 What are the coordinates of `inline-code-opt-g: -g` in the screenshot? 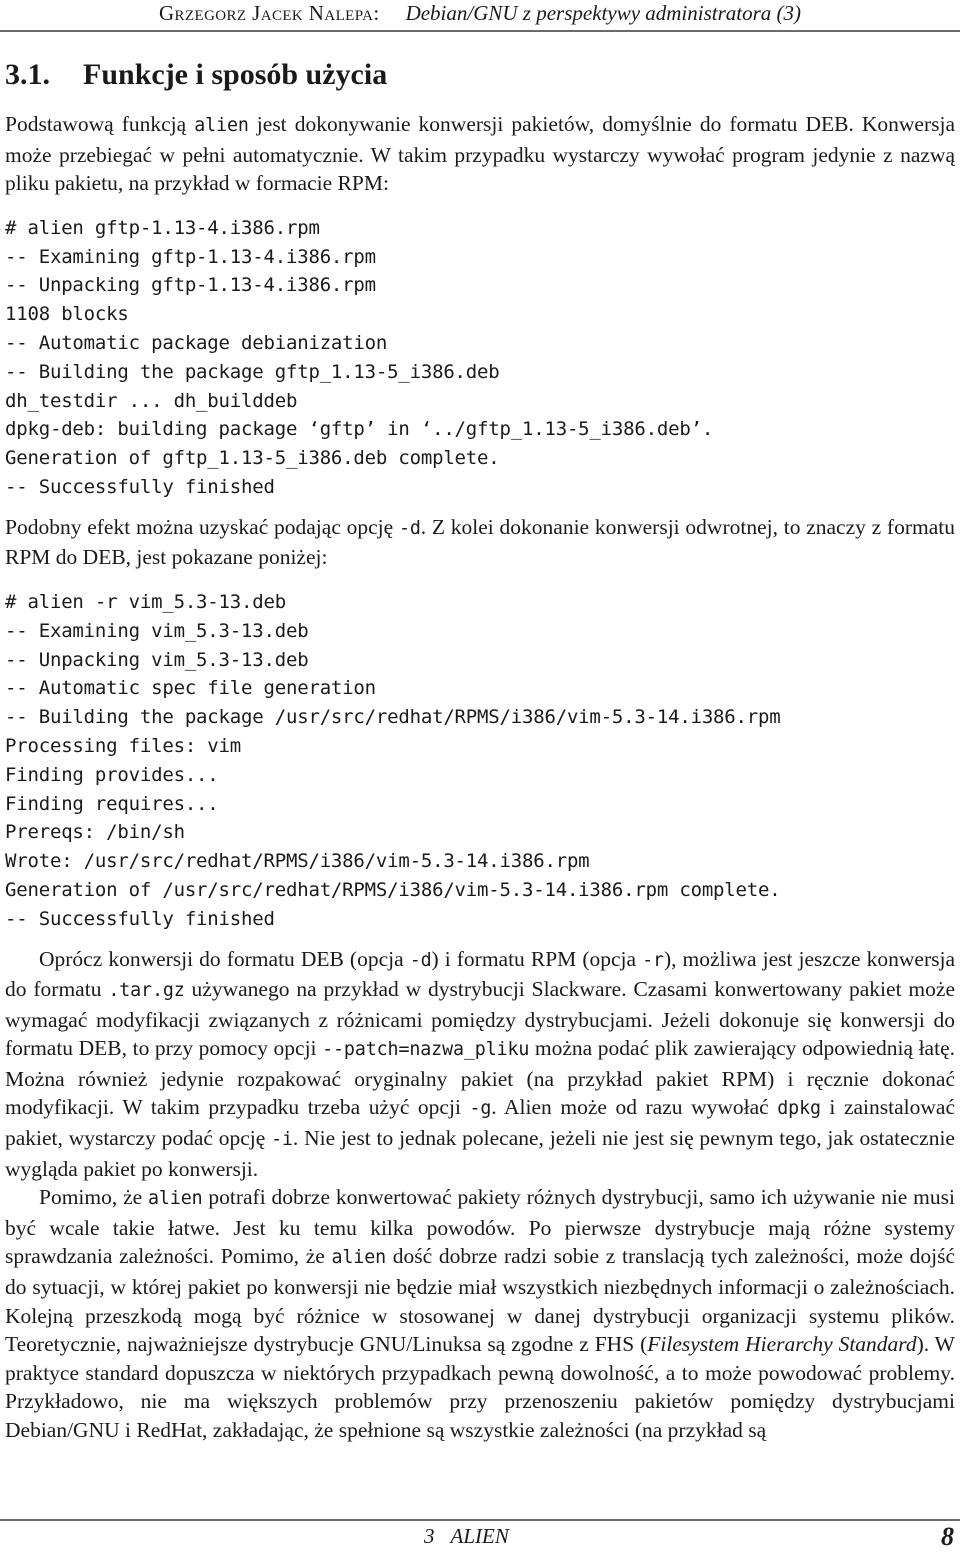 It's located at (480, 1109).